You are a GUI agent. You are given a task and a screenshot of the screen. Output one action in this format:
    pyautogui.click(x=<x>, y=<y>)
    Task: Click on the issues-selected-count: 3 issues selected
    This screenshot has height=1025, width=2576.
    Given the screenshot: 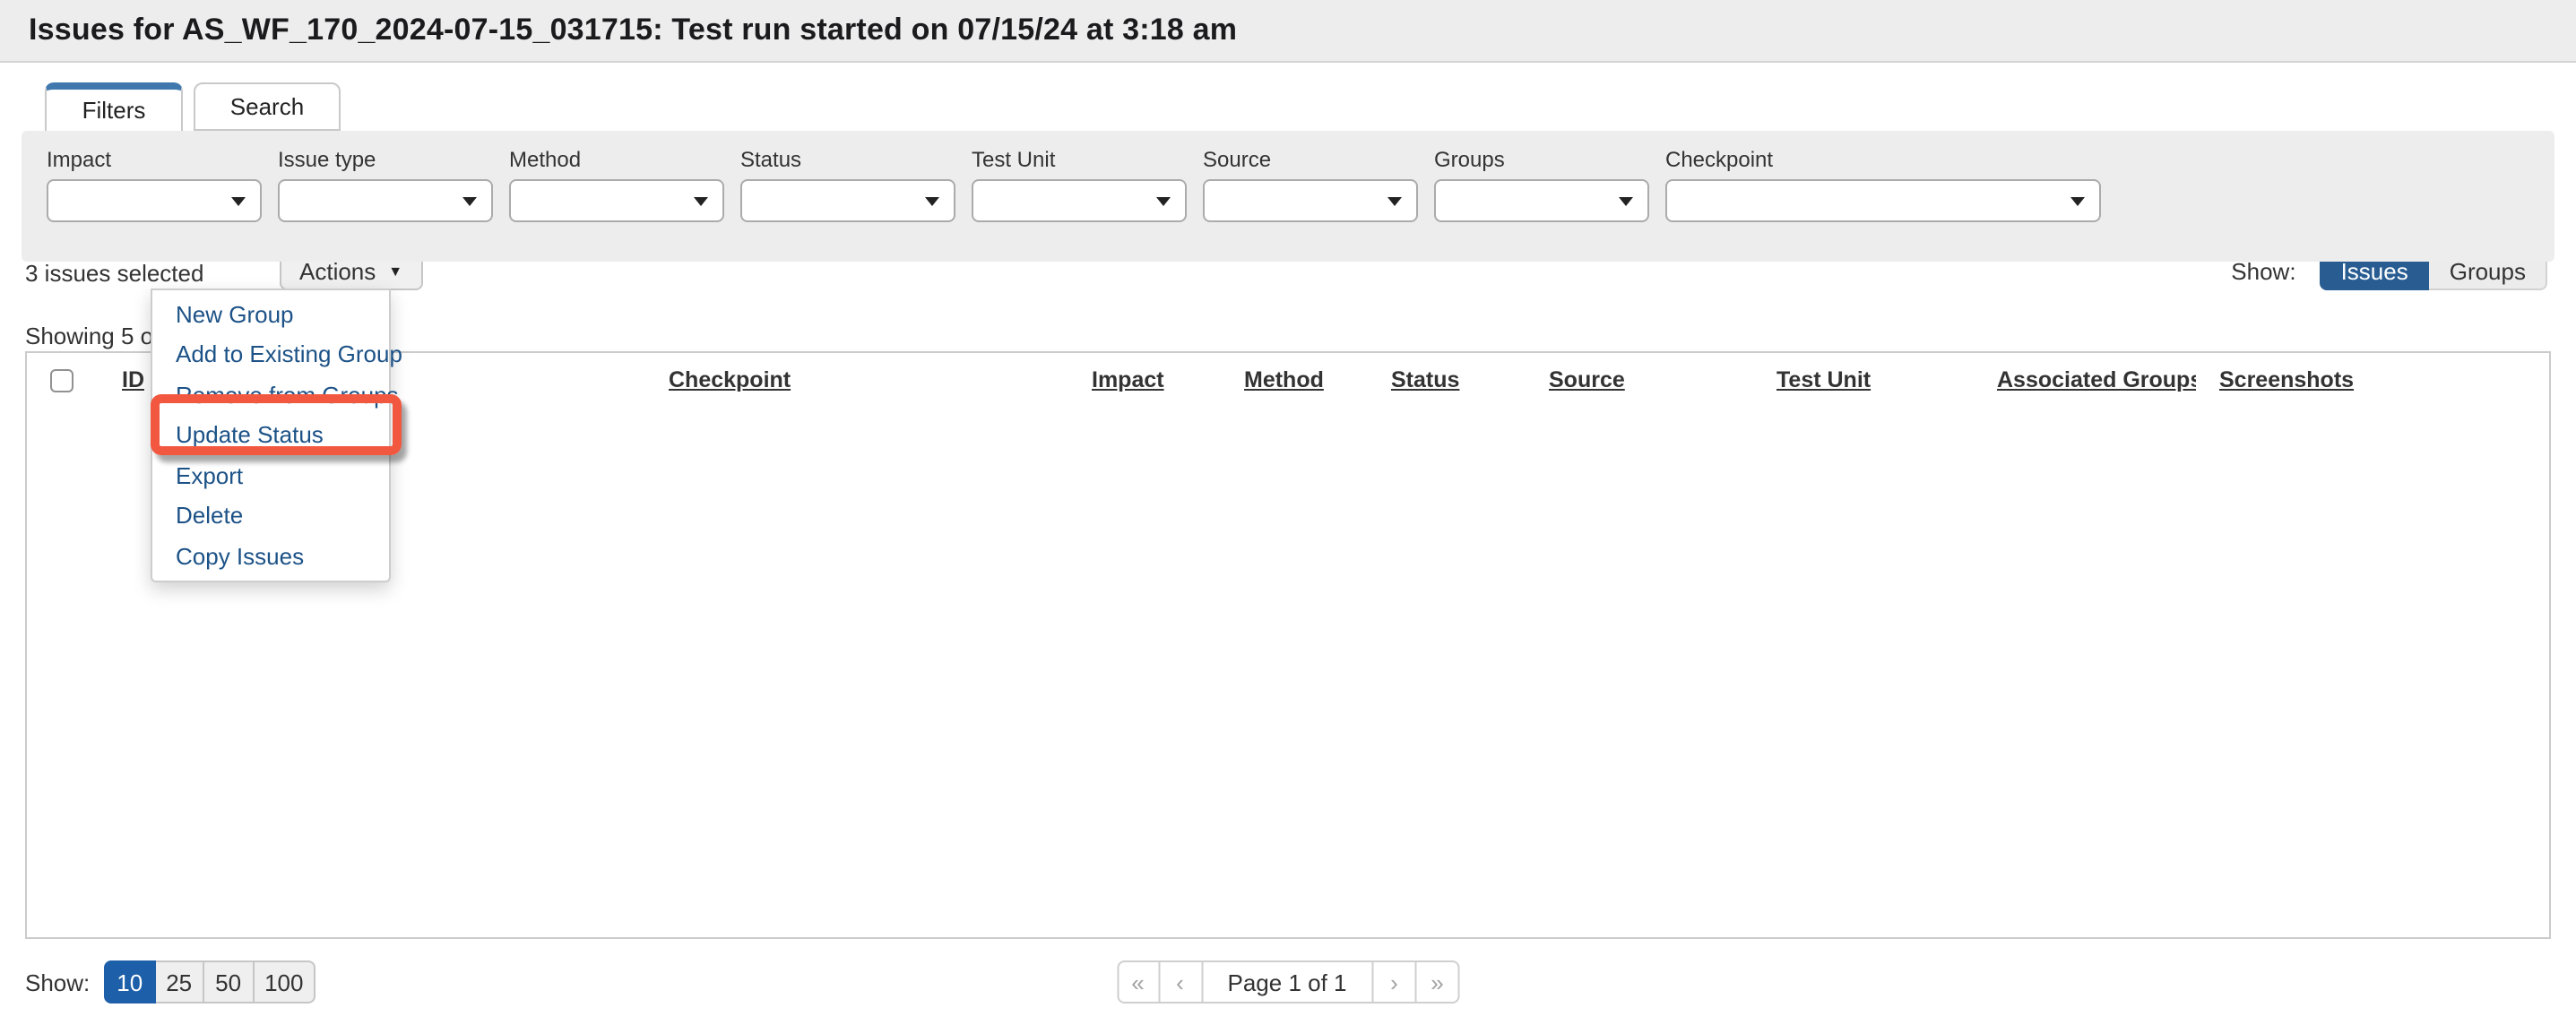 What is the action you would take?
    pyautogui.click(x=114, y=272)
    